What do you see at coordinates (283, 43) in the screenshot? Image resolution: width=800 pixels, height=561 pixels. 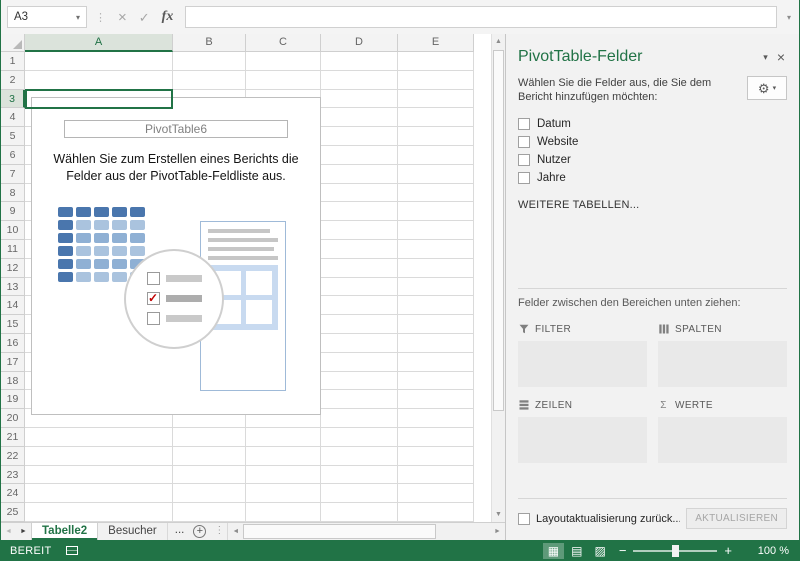 I see `column-header-C: C` at bounding box center [283, 43].